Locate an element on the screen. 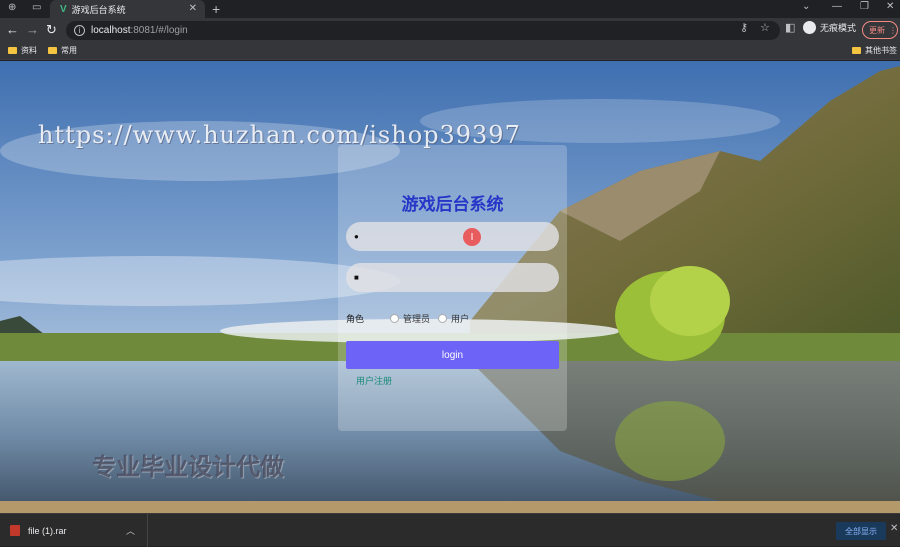  archive-file-icon is located at coordinates (15, 530).